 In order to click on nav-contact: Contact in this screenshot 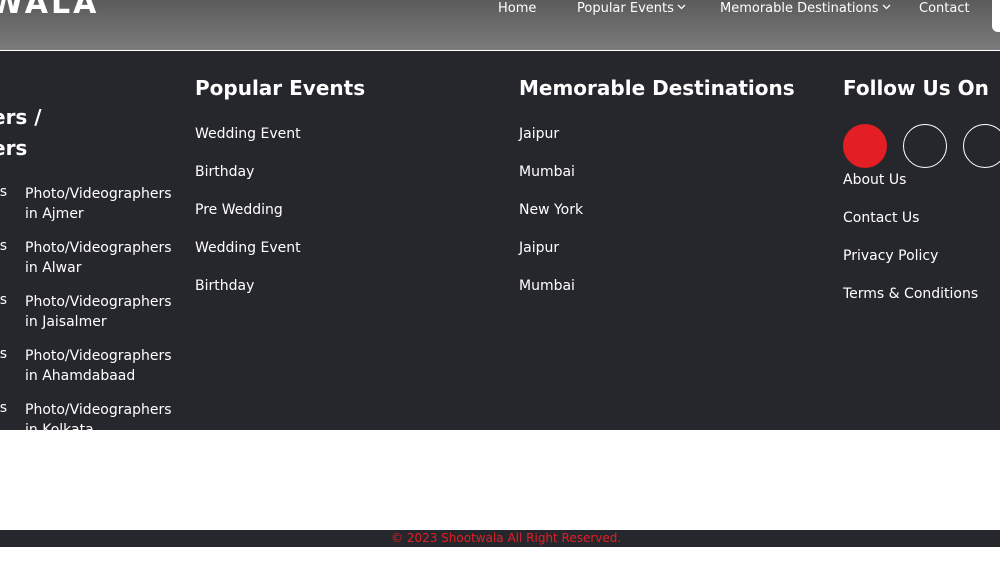, I will do `click(944, 8)`.